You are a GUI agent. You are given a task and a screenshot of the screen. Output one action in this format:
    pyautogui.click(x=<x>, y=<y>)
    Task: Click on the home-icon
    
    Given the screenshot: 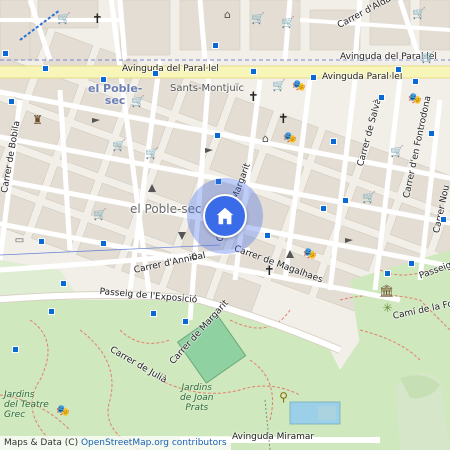 What is the action you would take?
    pyautogui.click(x=225, y=216)
    